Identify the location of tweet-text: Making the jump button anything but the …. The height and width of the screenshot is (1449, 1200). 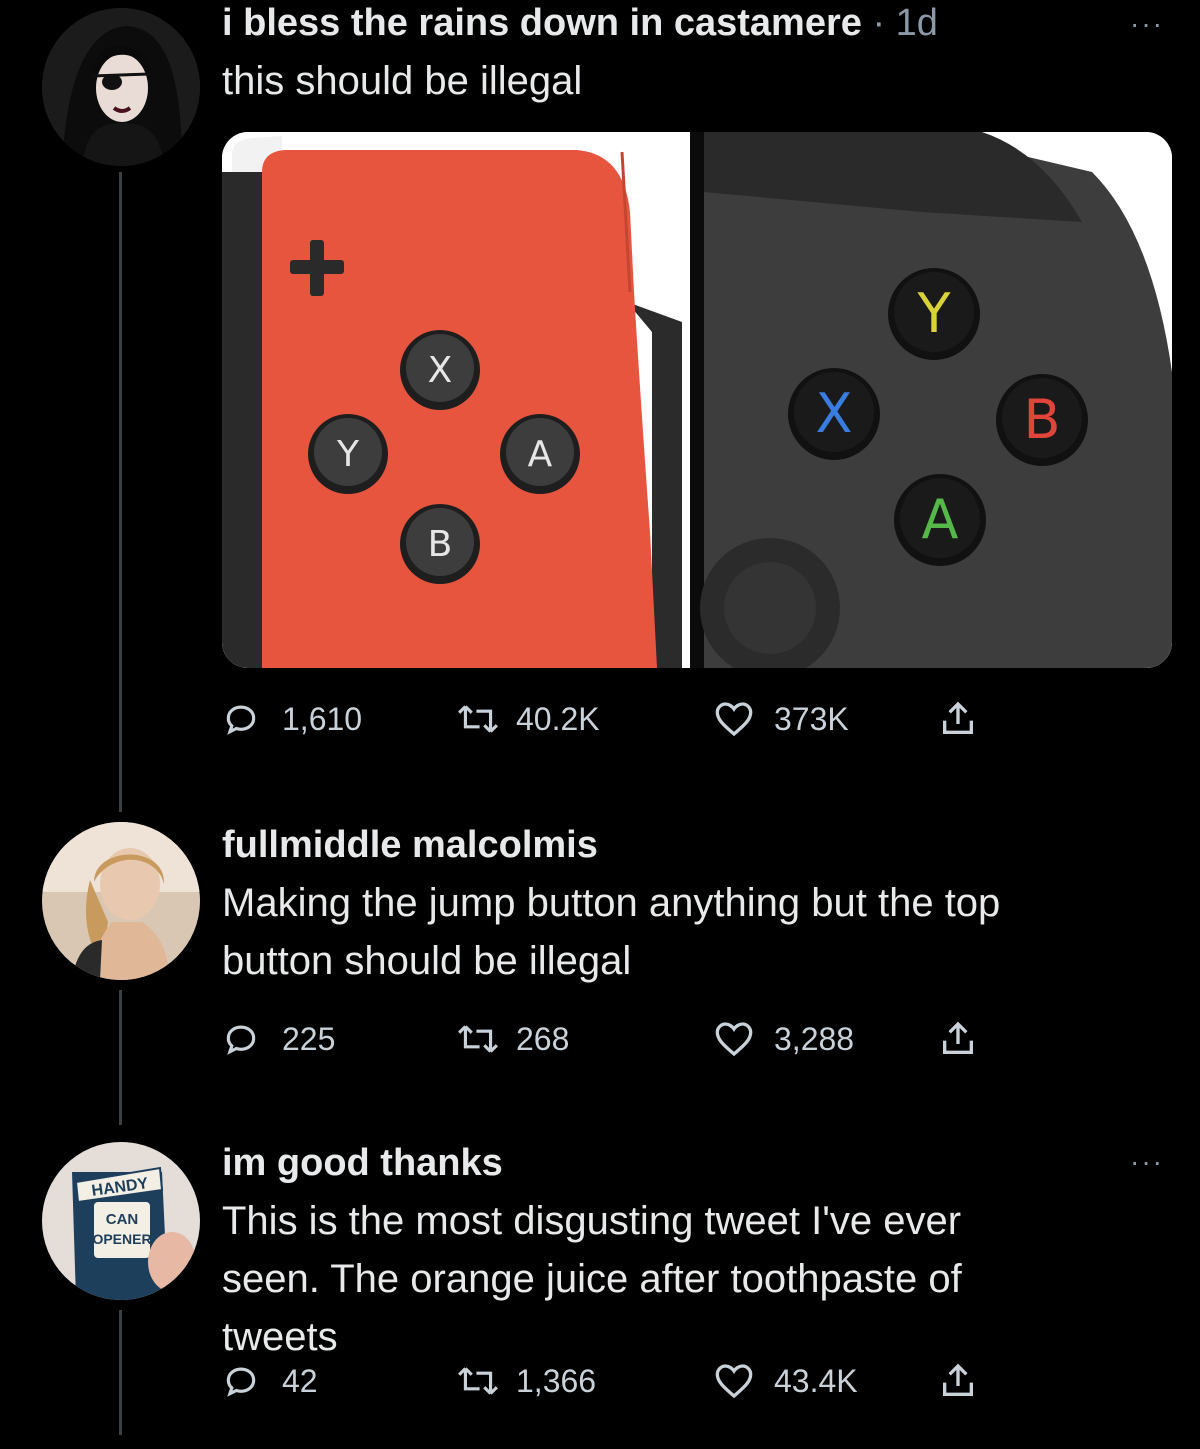
(611, 932).